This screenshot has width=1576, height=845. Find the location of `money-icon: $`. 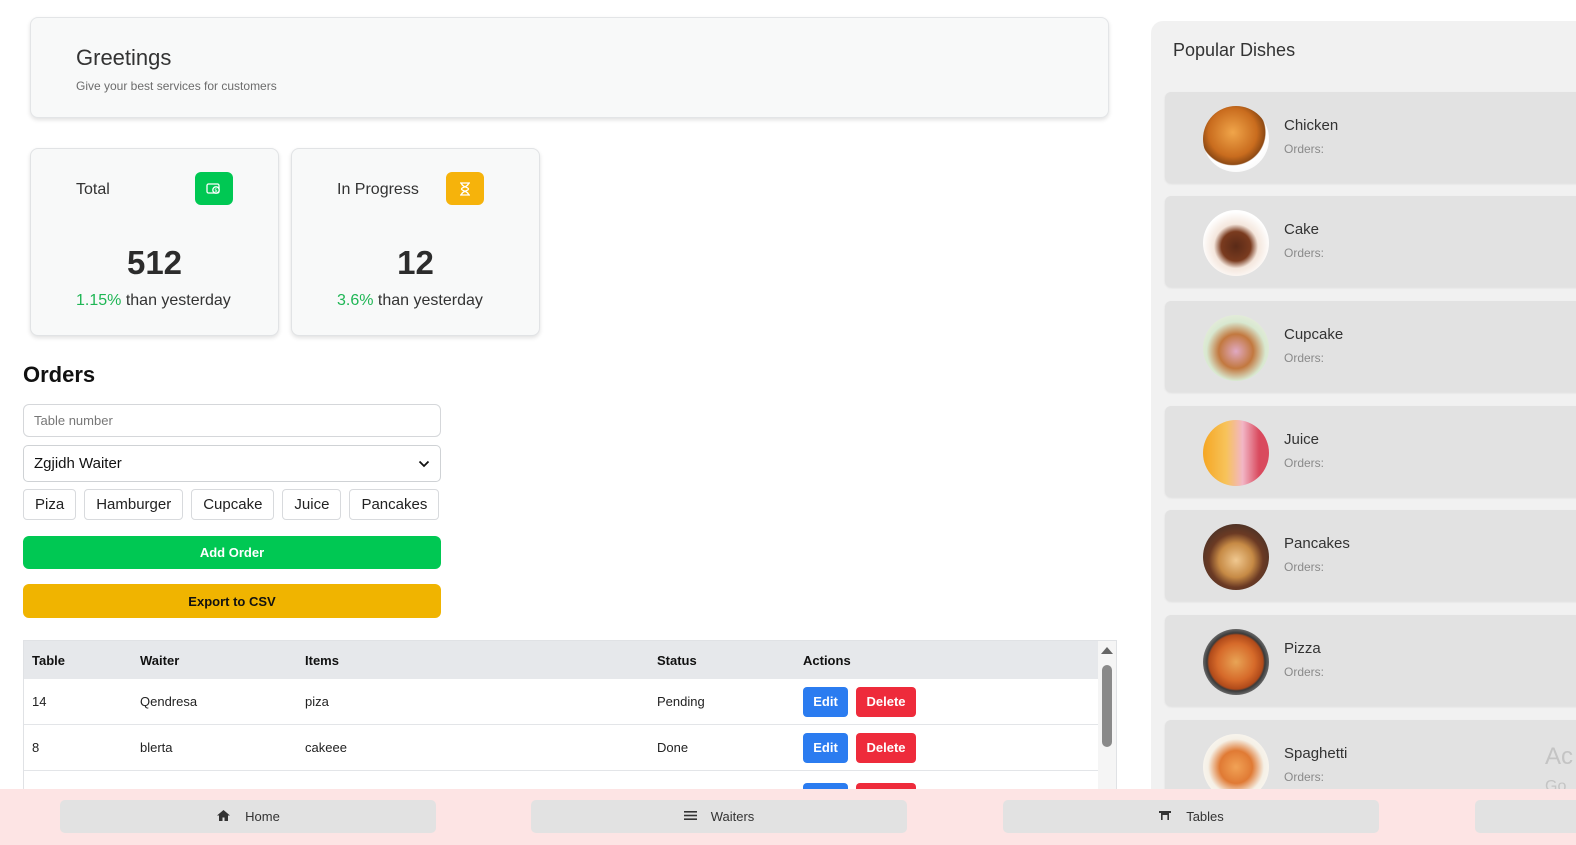

money-icon: $ is located at coordinates (214, 188).